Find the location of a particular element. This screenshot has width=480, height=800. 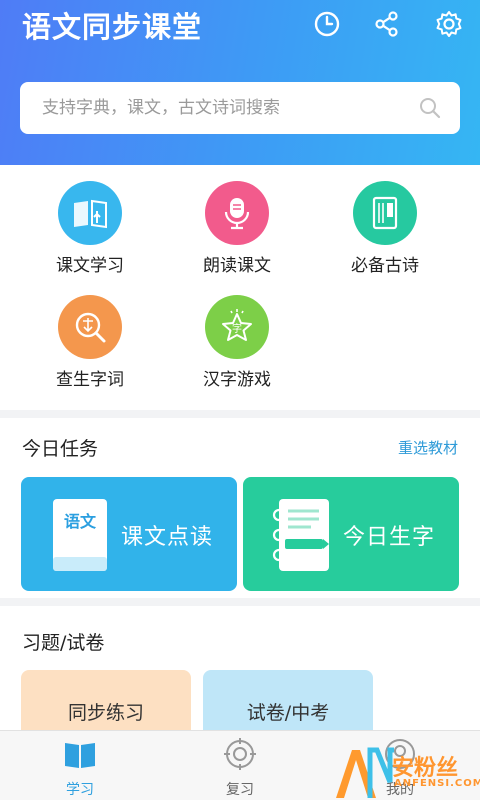

chinese-book-icon: 语文 is located at coordinates (80, 535).